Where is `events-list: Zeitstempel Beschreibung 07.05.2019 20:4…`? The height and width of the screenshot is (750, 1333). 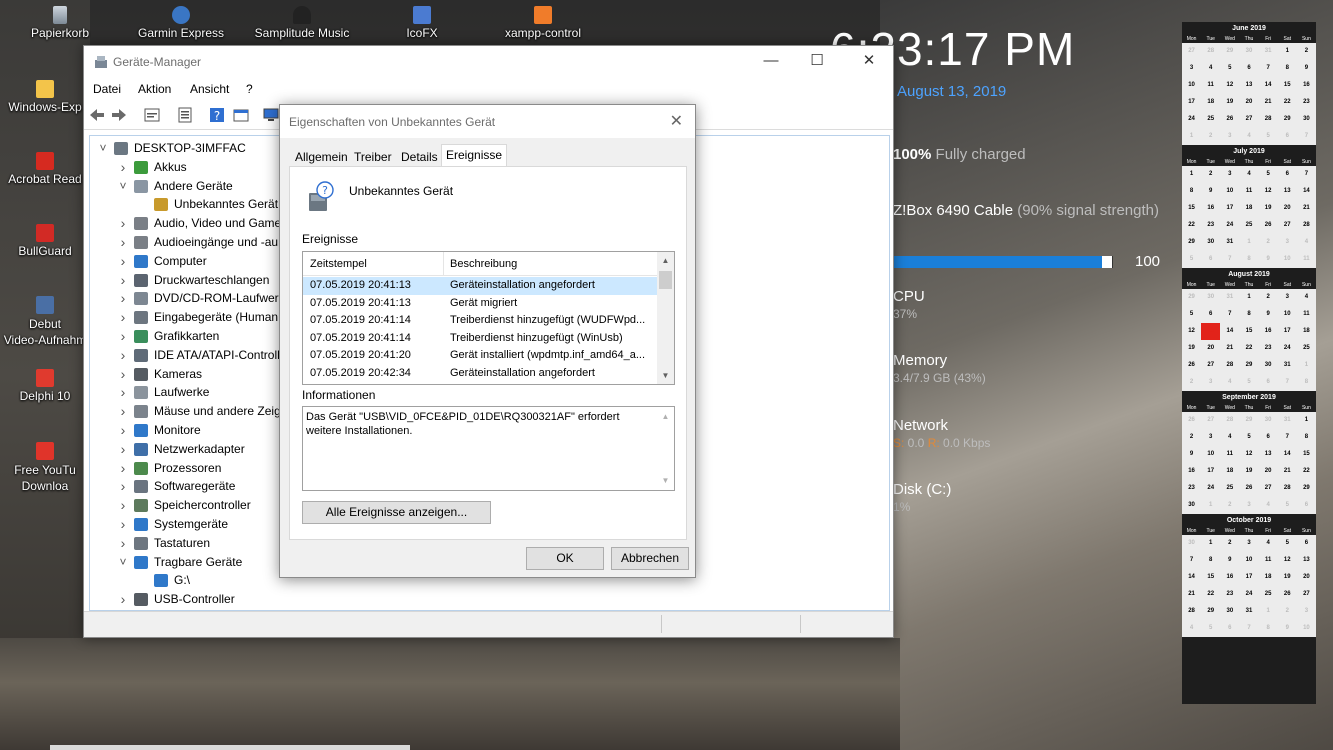
events-list: Zeitstempel Beschreibung 07.05.2019 20:4… is located at coordinates (488, 318).